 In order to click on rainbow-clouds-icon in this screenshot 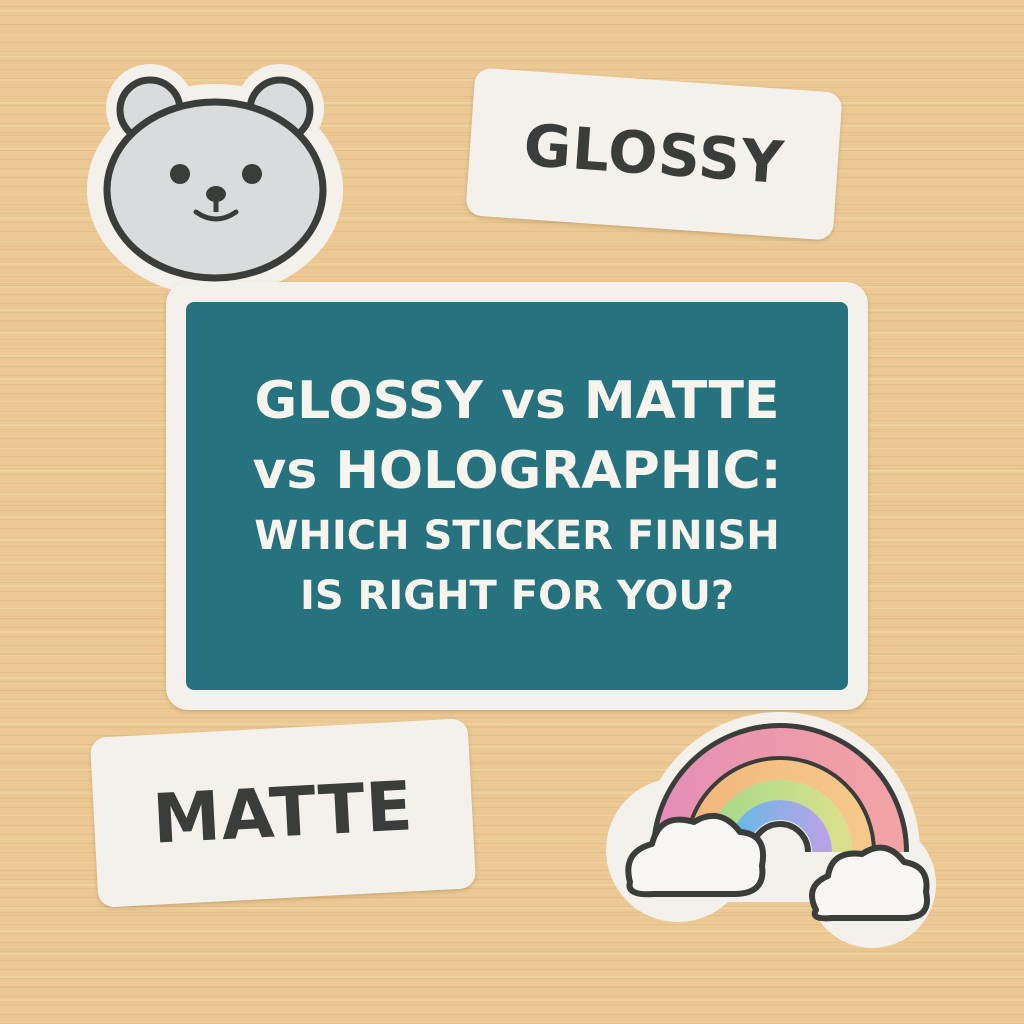, I will do `click(771, 830)`.